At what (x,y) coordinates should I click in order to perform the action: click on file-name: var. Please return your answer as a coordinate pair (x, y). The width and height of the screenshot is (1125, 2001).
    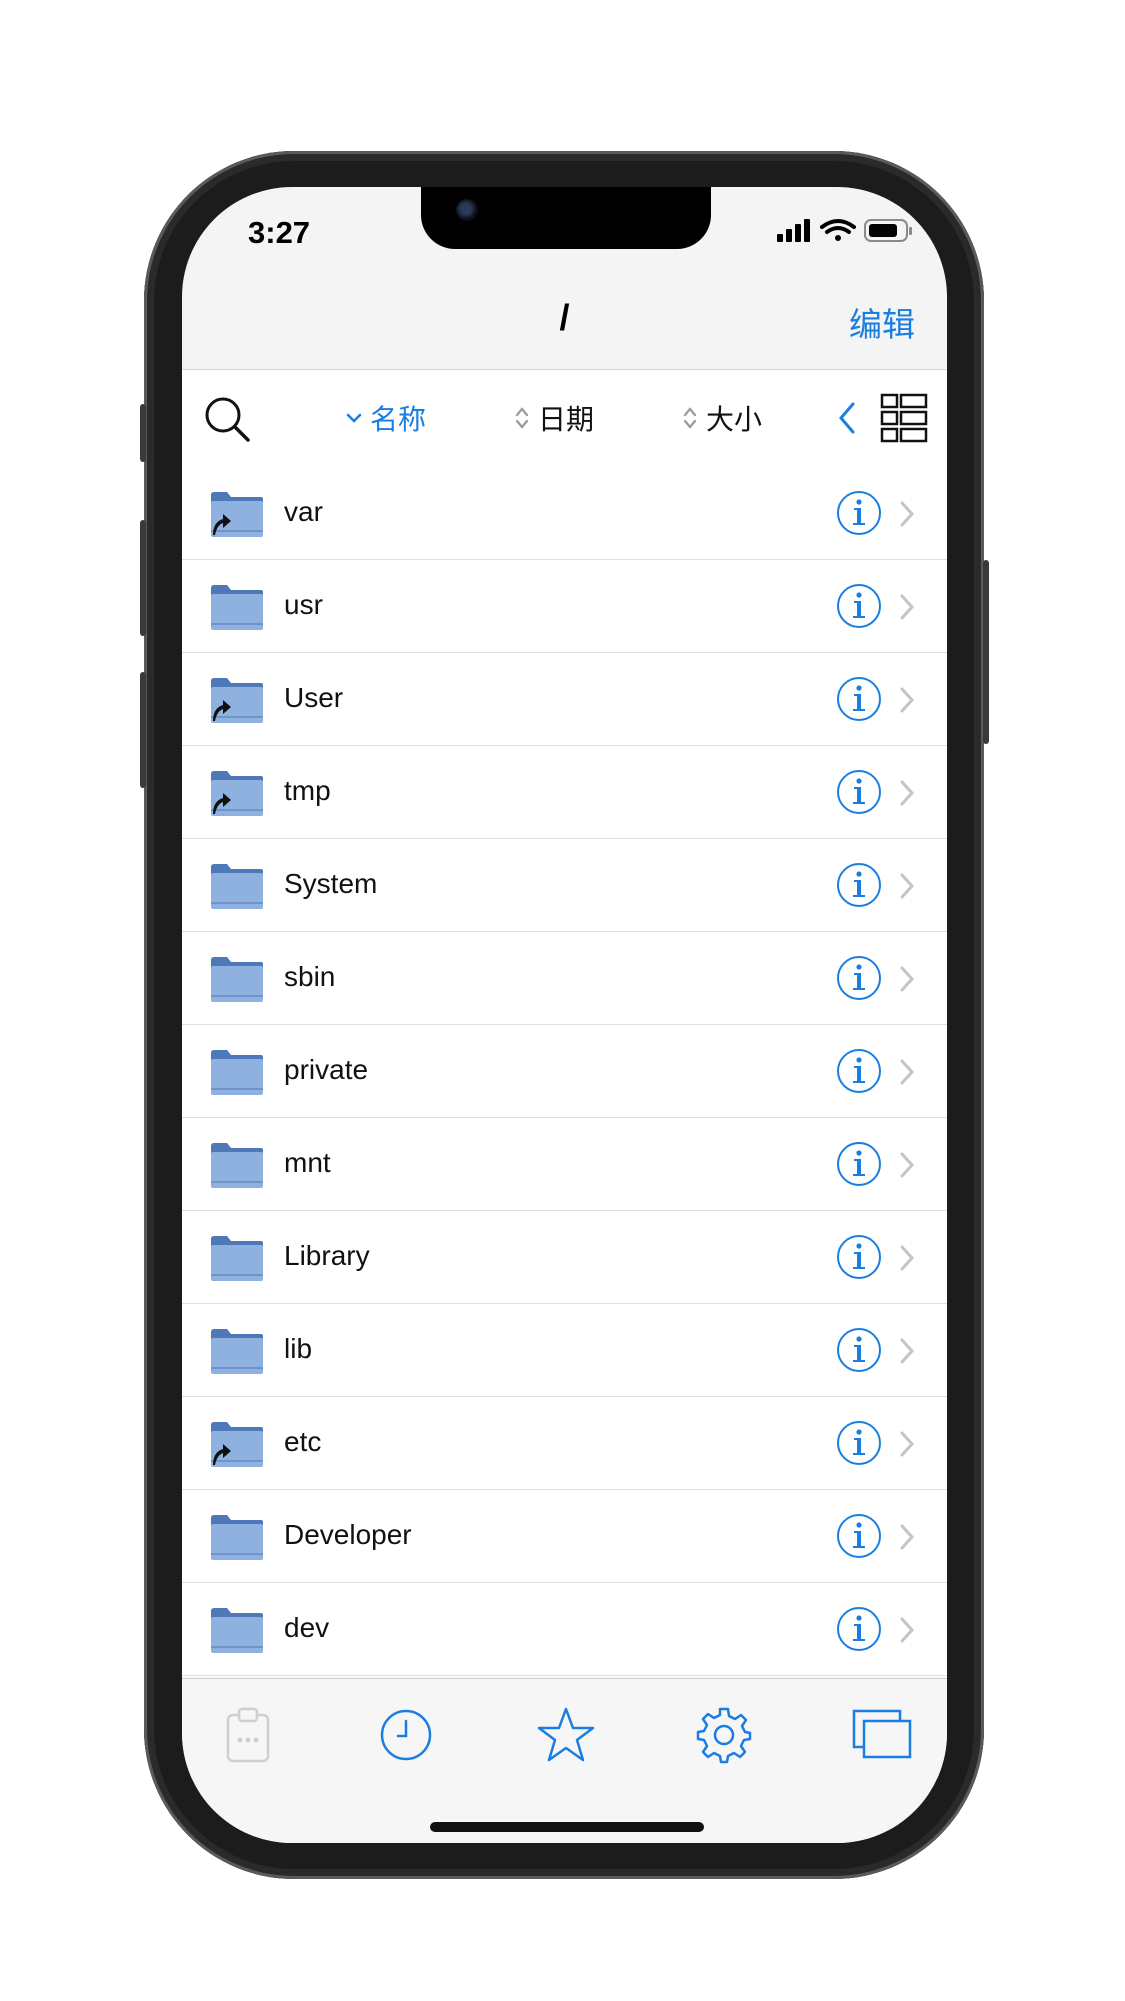
    Looking at the image, I should click on (303, 511).